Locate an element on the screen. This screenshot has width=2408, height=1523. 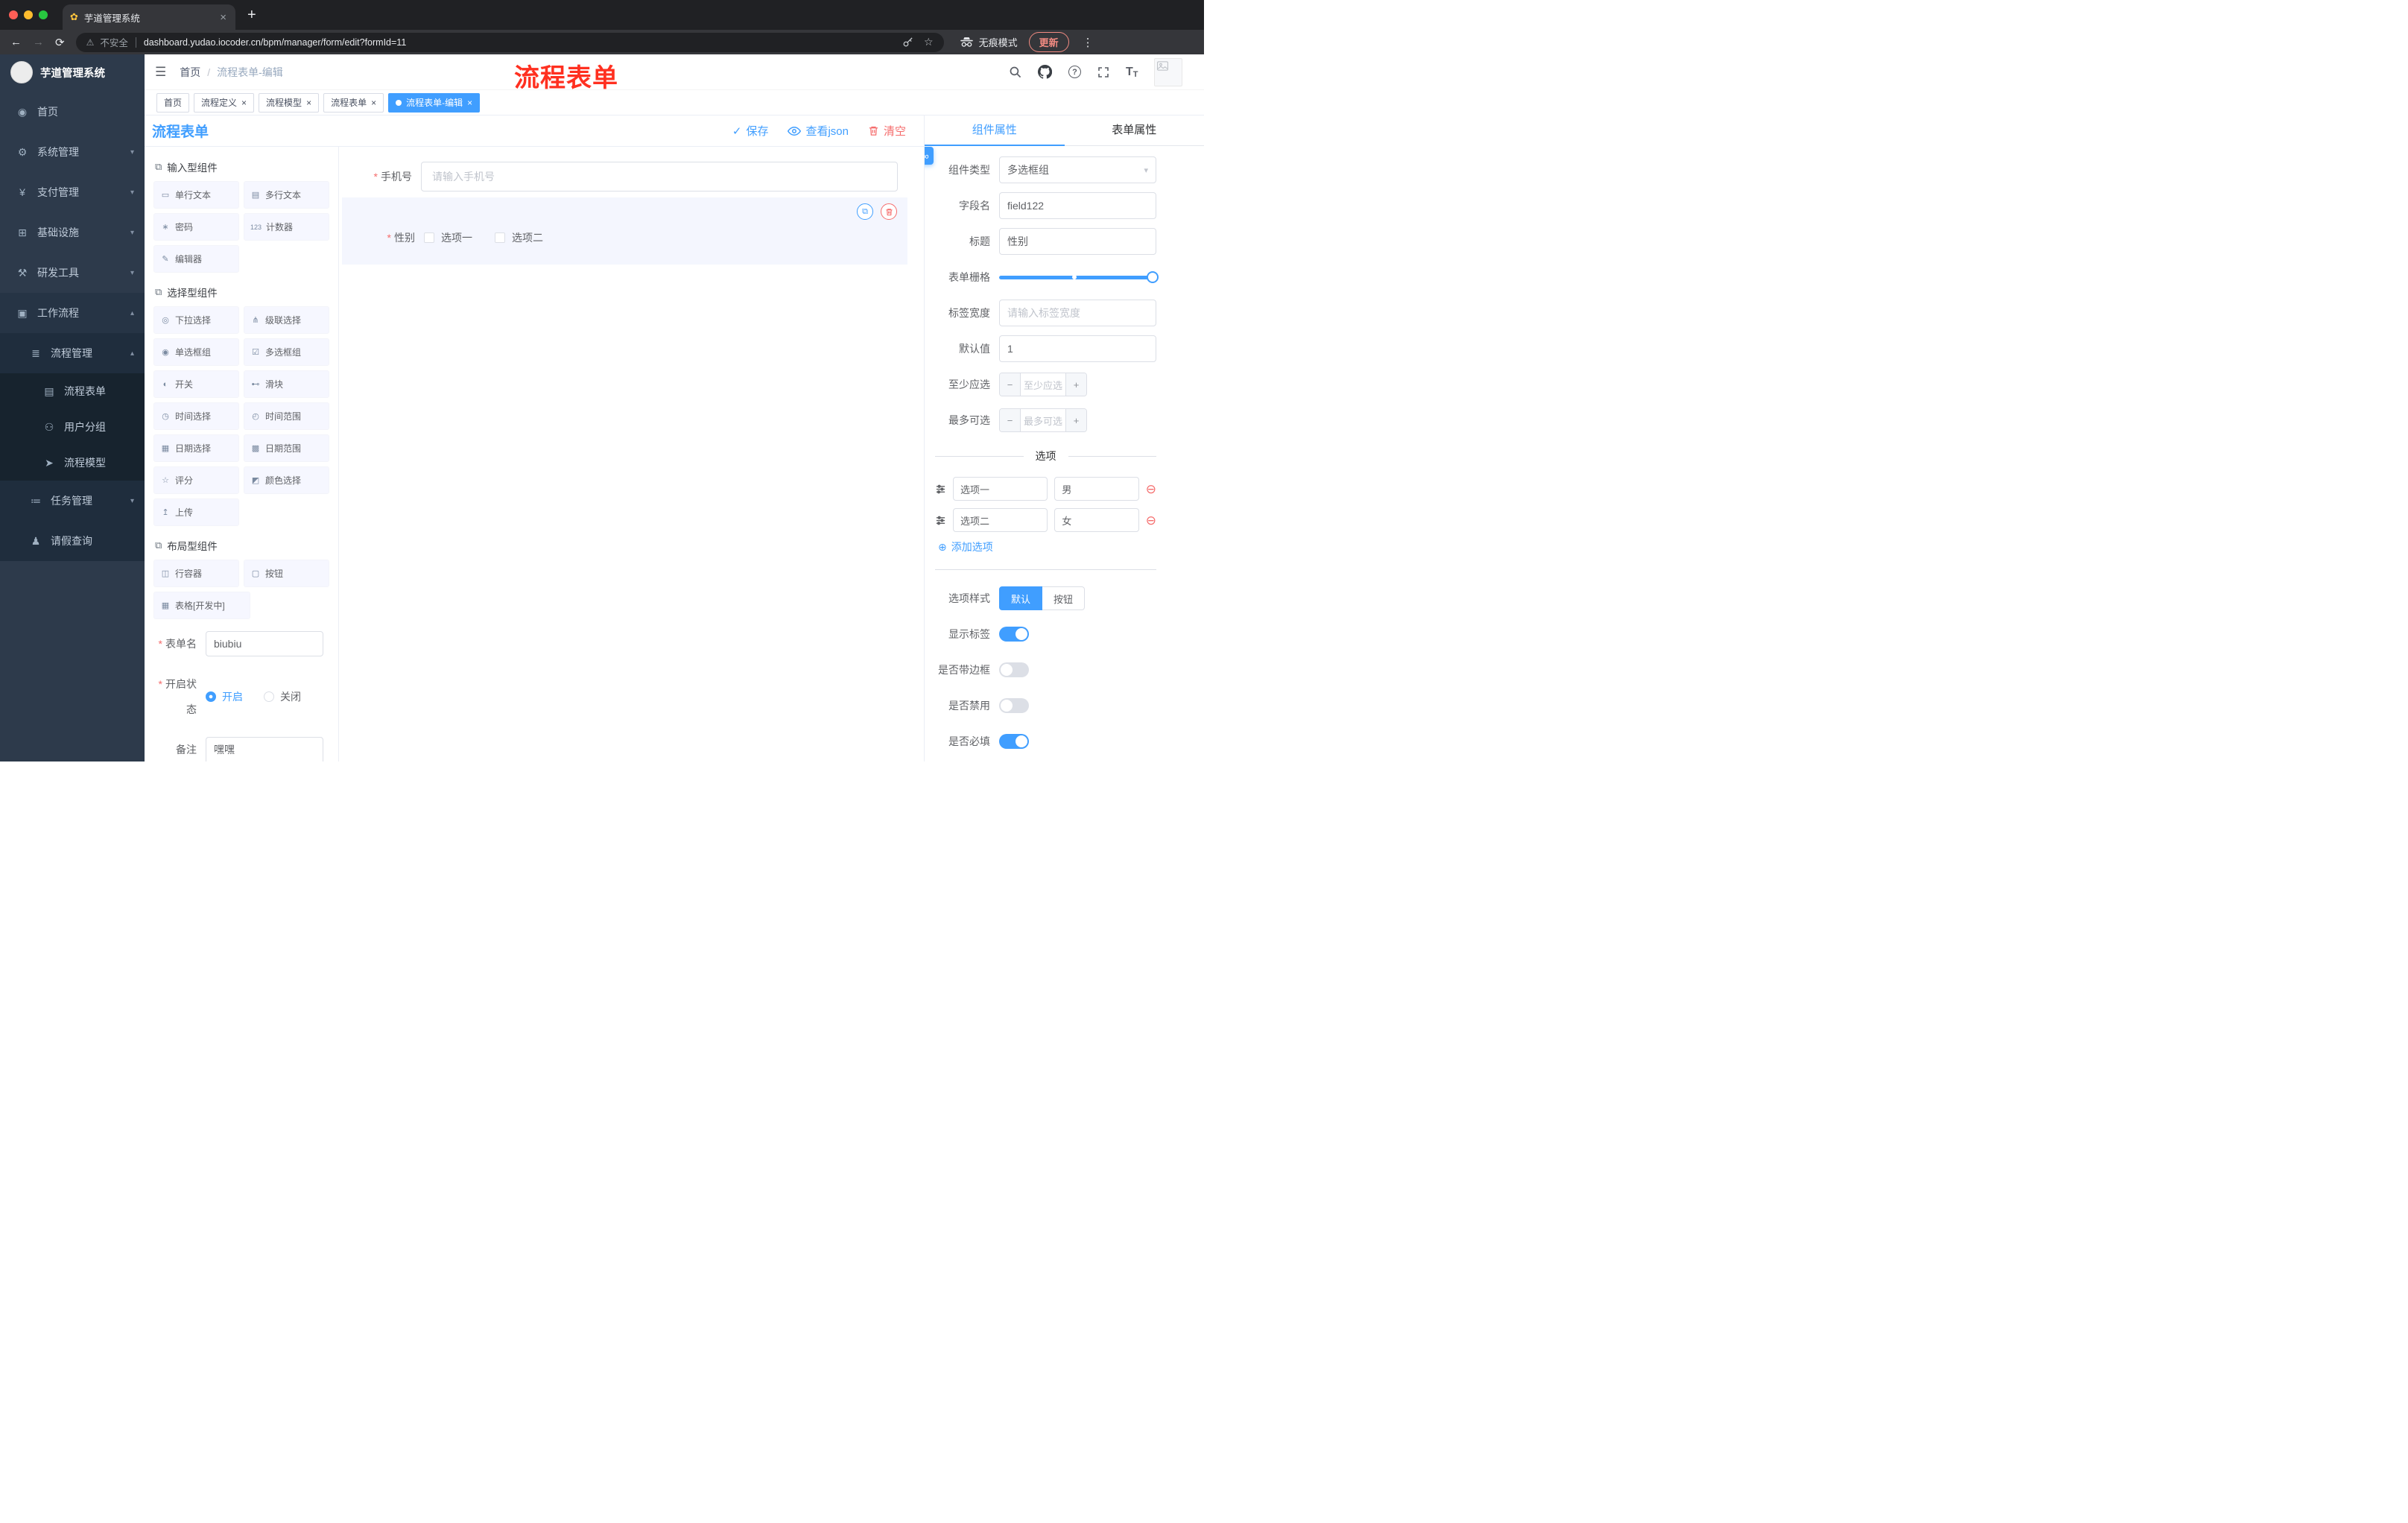
browser-tab: ✿ 芋道管理系统 × is located at coordinates (149, 17).